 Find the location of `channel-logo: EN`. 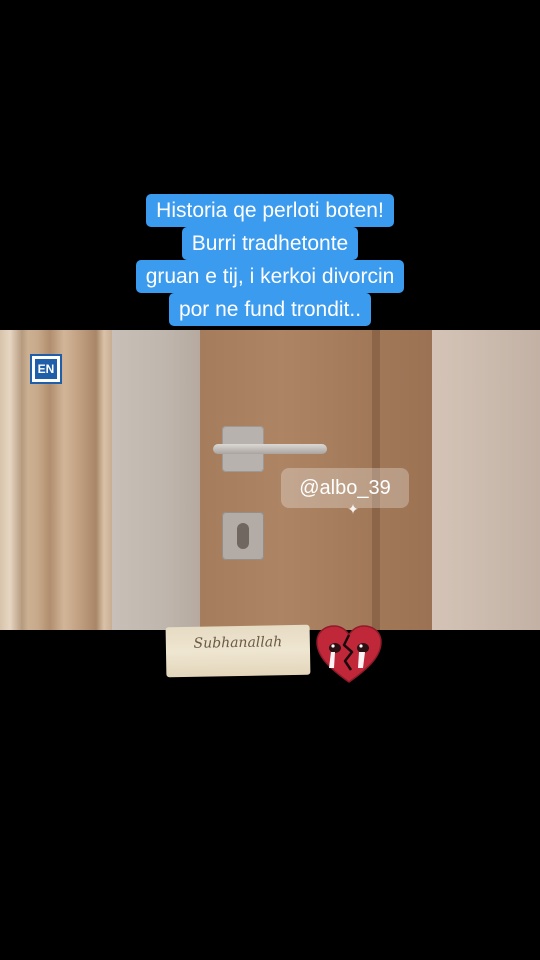

channel-logo: EN is located at coordinates (46, 369).